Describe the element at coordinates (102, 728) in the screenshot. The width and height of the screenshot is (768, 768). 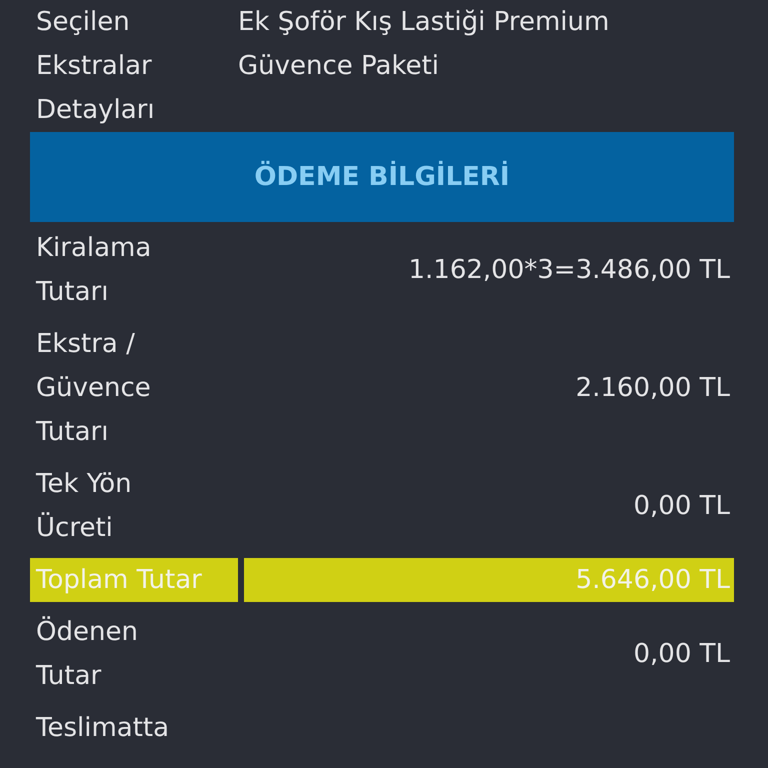
I see `field-label: Teslimatta` at that location.